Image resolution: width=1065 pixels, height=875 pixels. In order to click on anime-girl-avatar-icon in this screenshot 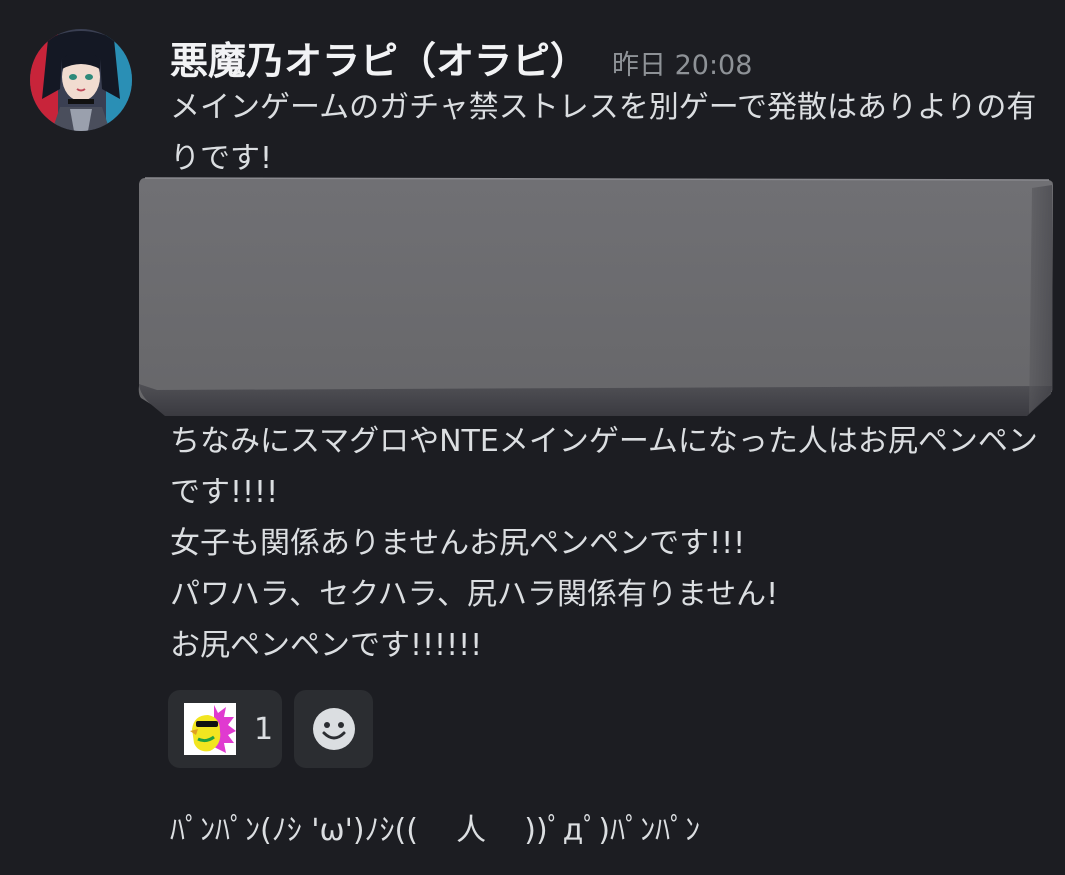, I will do `click(81, 80)`.